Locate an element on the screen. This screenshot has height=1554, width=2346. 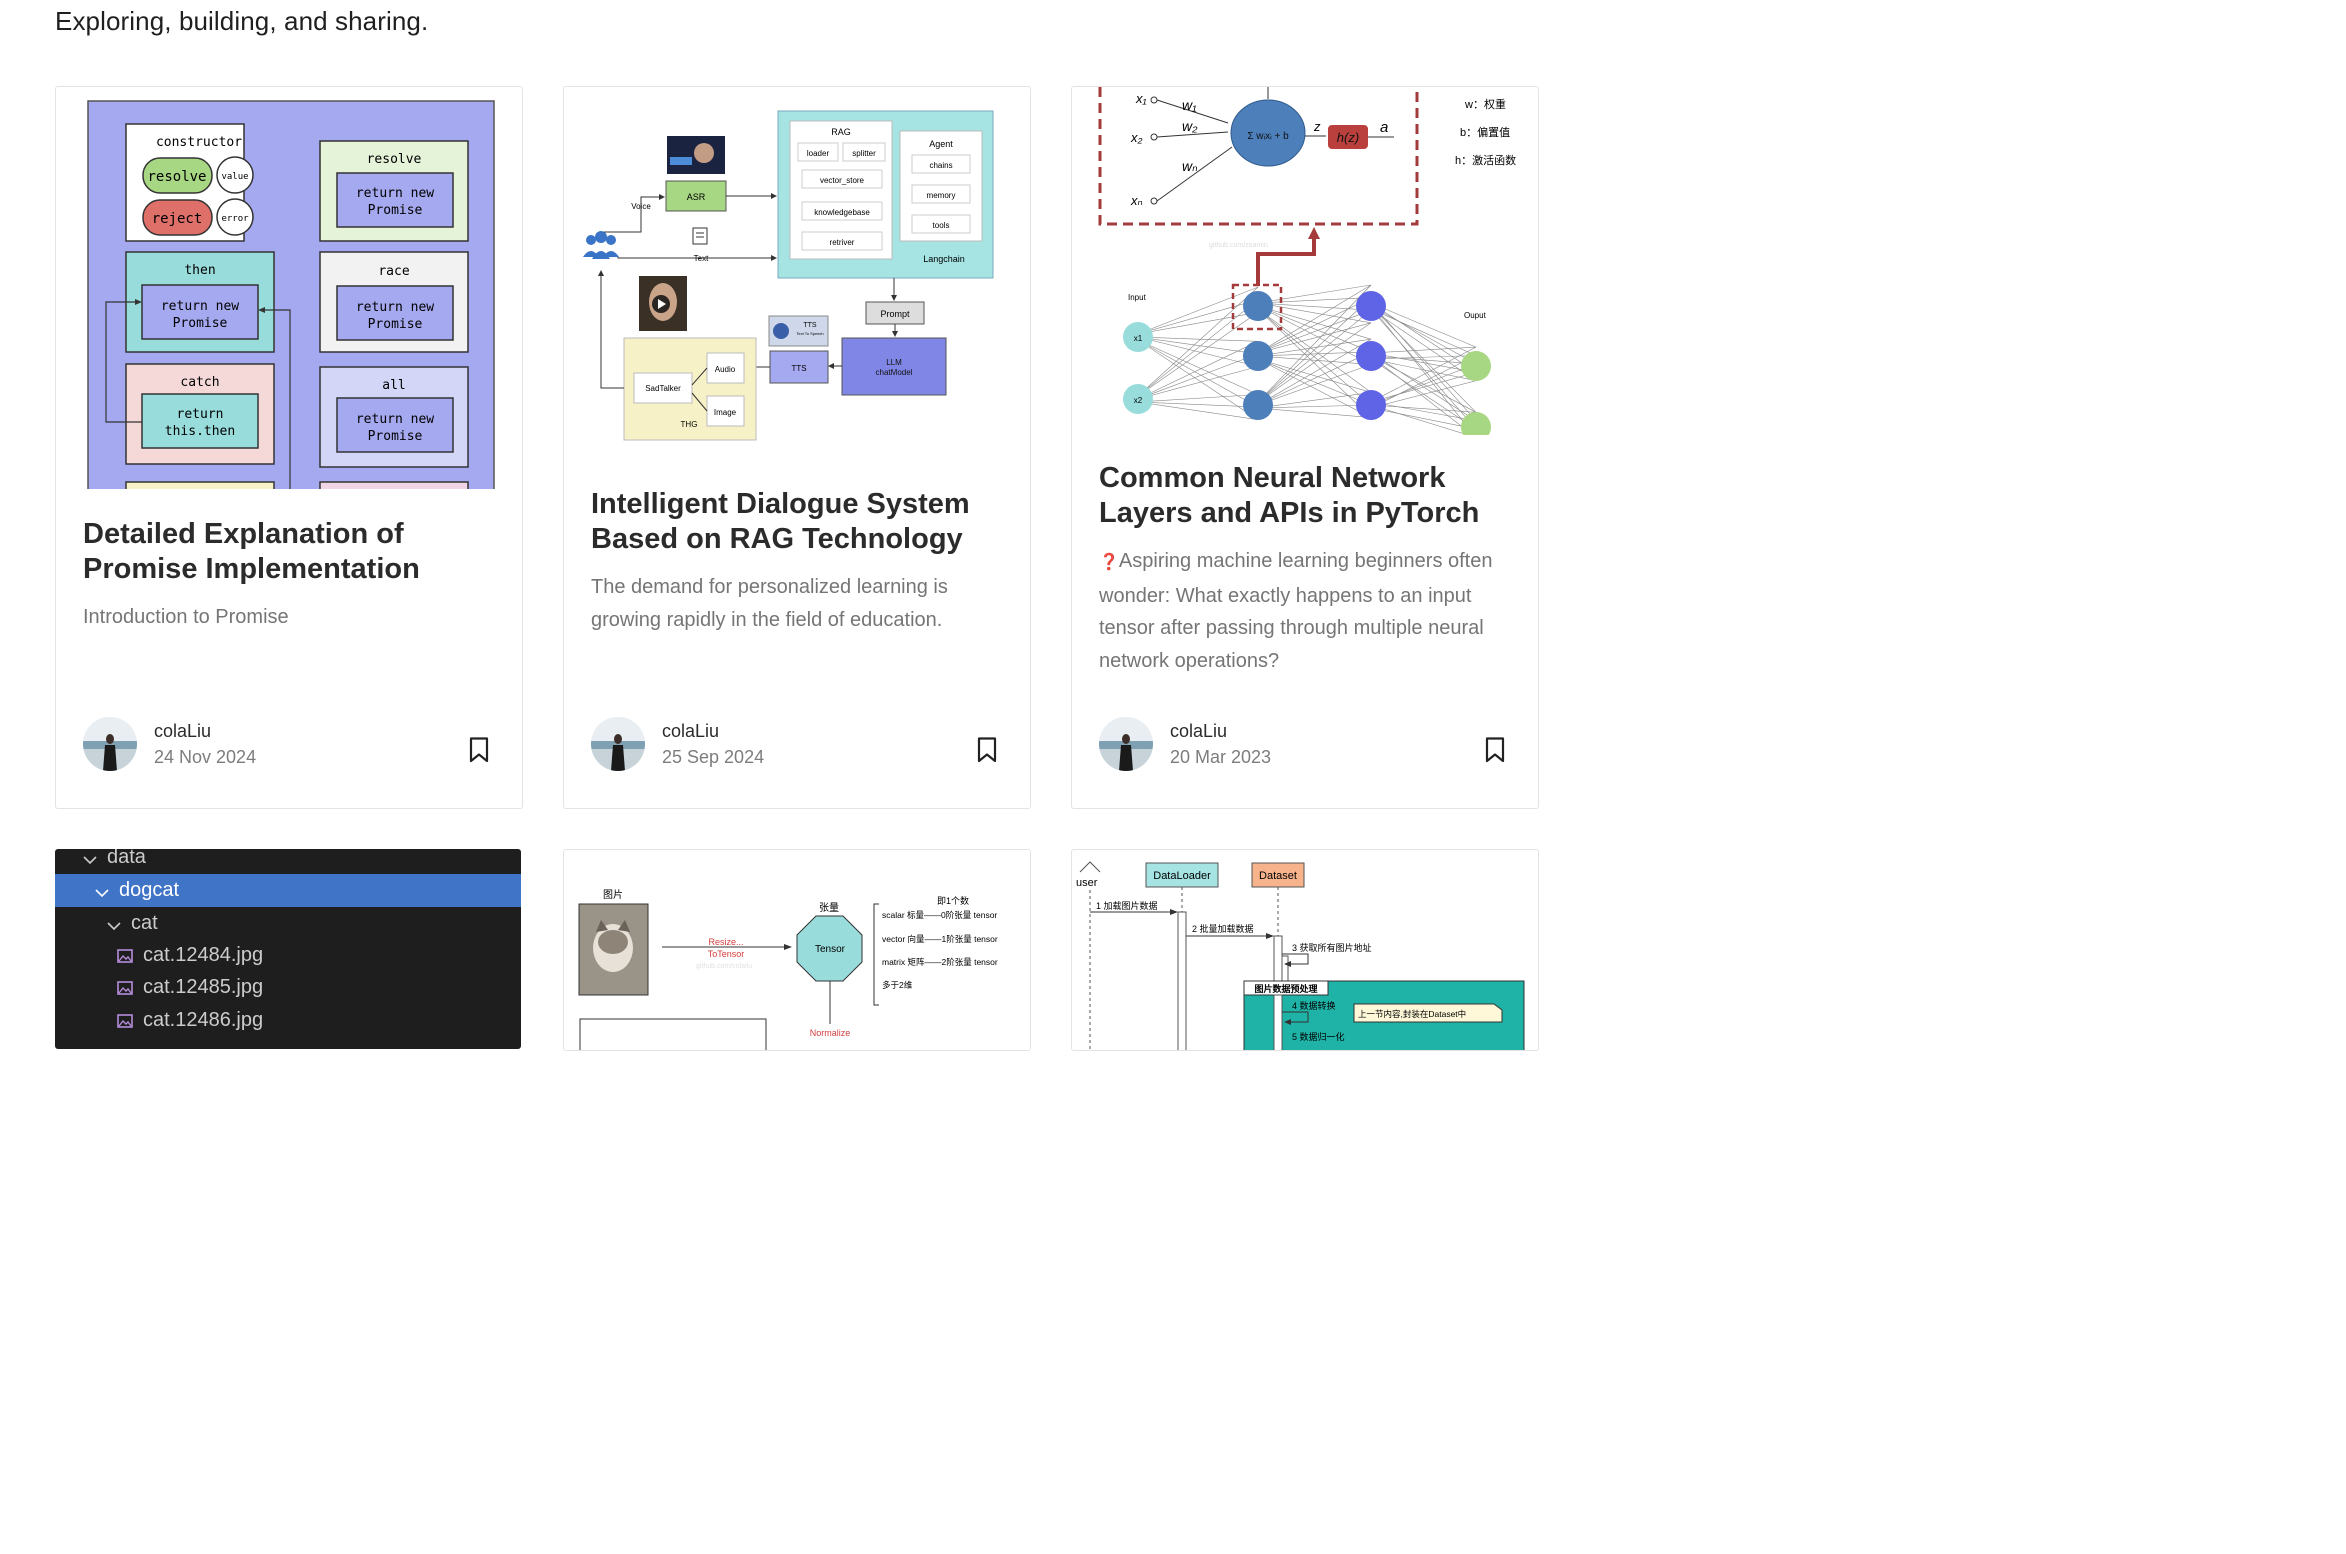
svg-text: TTS is located at coordinates (810, 325).